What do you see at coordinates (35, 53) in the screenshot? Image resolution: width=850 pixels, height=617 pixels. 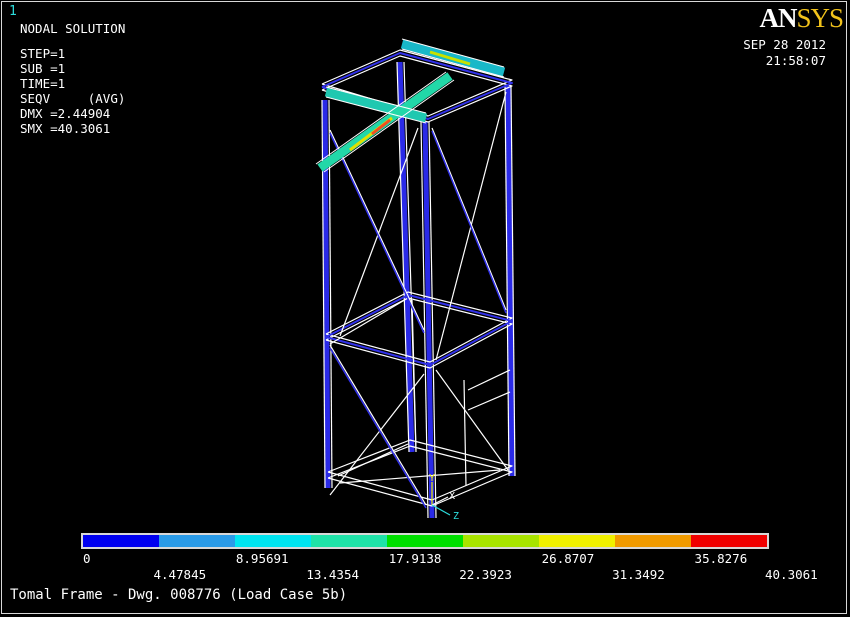 I see `solution-info-label: STEP` at bounding box center [35, 53].